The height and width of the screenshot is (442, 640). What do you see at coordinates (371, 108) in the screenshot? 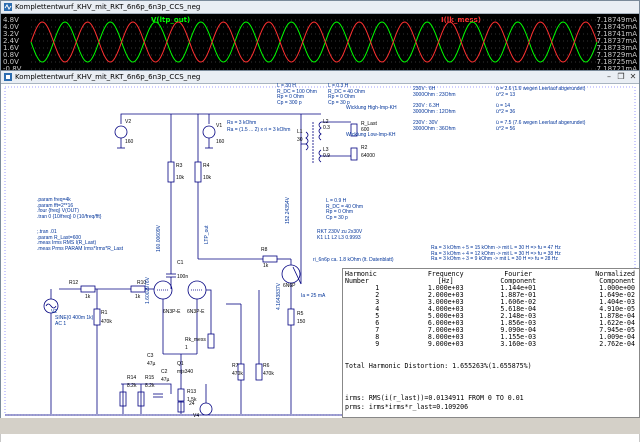
I see `winding-note-high: Wicklung High-Imp-KH` at bounding box center [371, 108].